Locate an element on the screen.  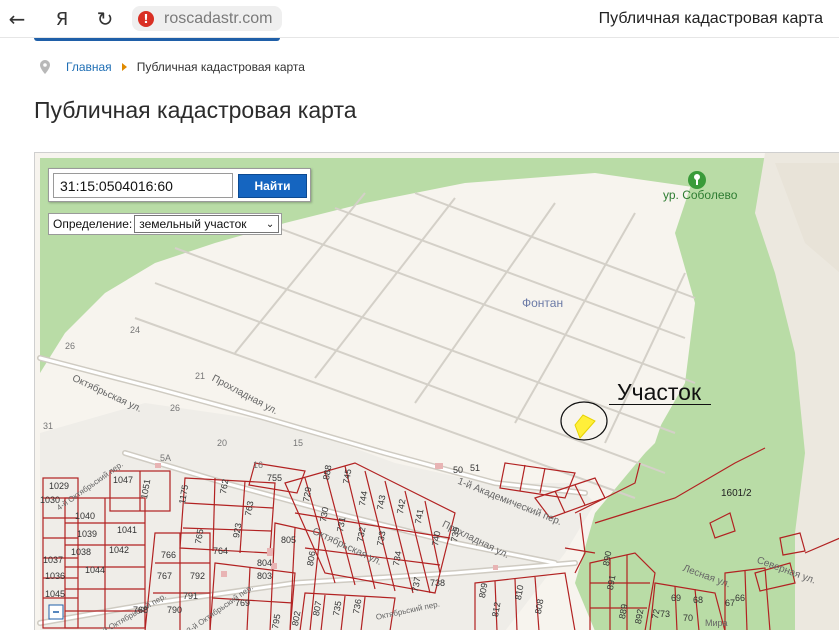
parcel-annotation-underline is located at coordinates (660, 404).